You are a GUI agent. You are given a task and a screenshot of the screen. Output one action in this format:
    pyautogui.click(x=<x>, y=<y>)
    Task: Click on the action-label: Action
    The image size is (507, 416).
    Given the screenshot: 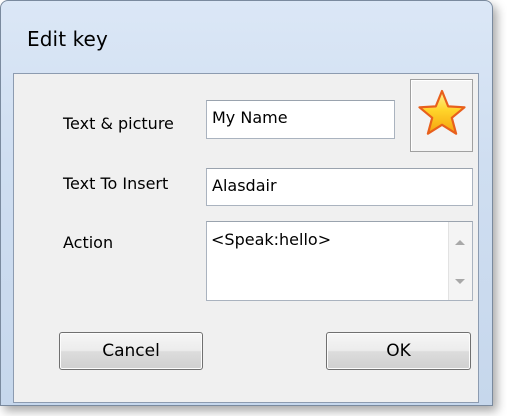 What is the action you would take?
    pyautogui.click(x=88, y=242)
    